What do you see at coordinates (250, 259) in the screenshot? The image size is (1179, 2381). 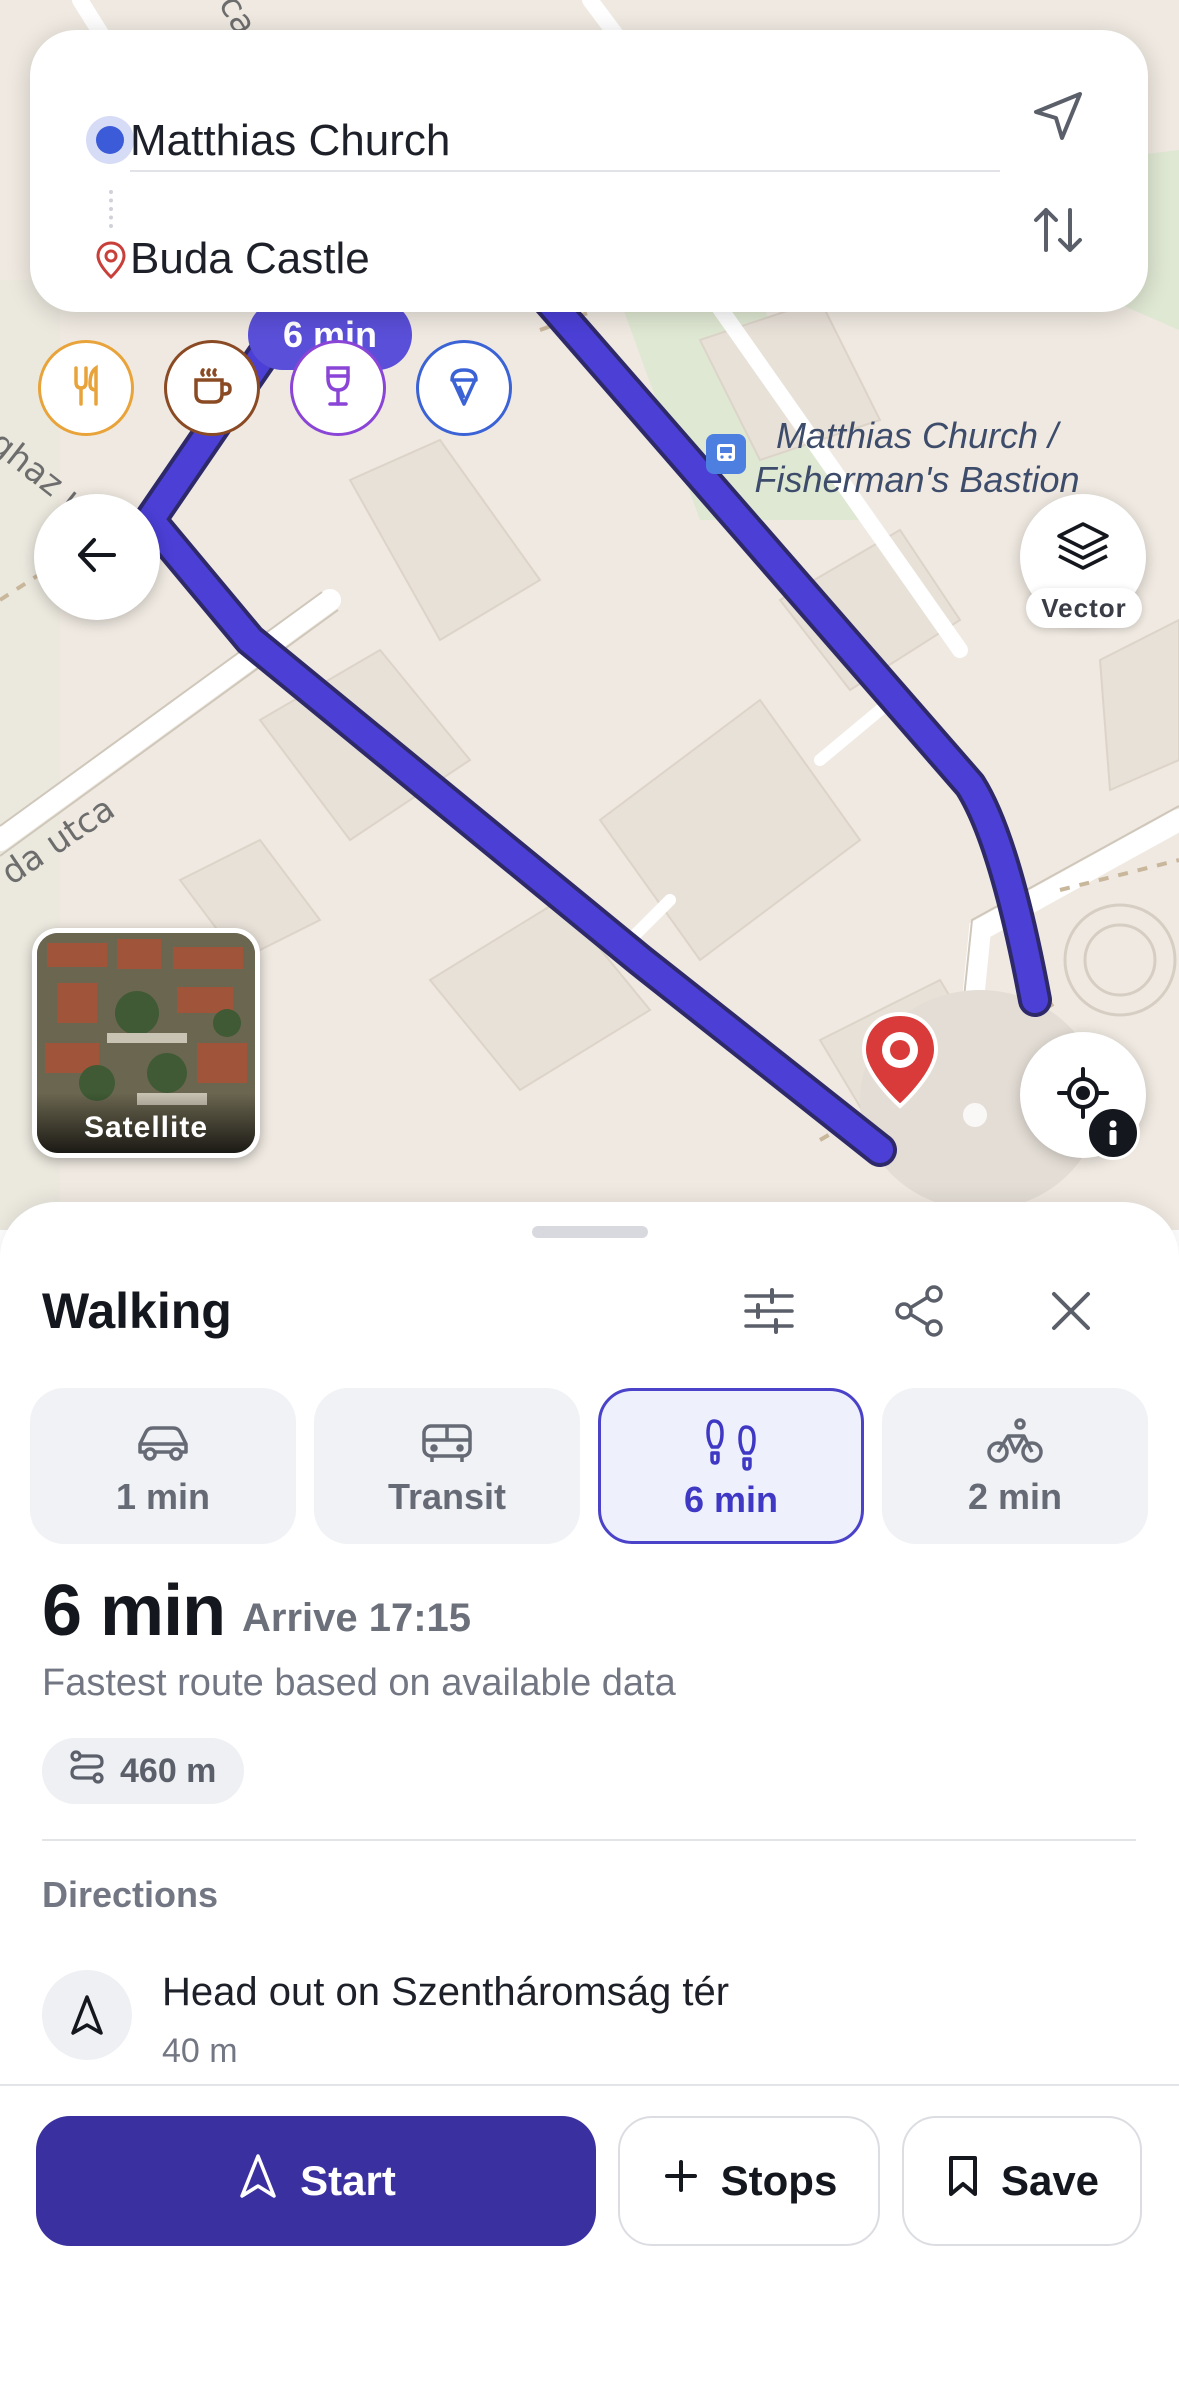 I see `destination-field: Buda Castle` at bounding box center [250, 259].